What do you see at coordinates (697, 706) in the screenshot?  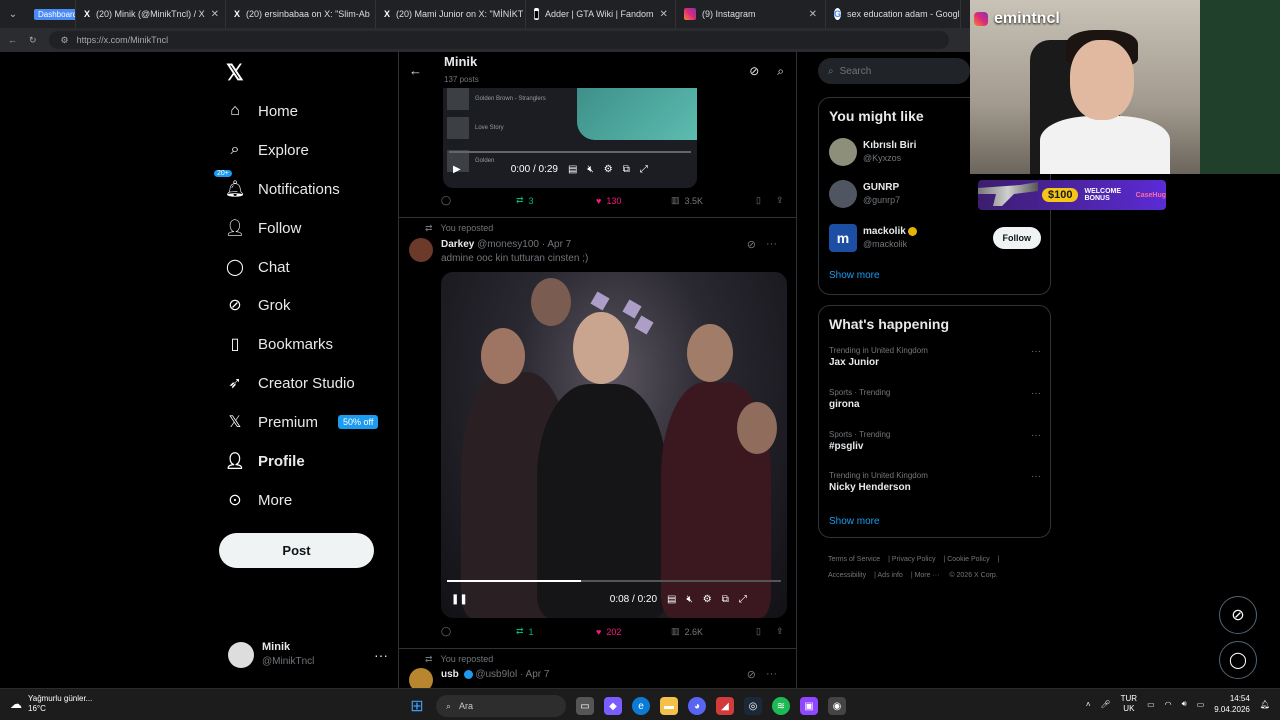 I see `discord-icon: ◕` at bounding box center [697, 706].